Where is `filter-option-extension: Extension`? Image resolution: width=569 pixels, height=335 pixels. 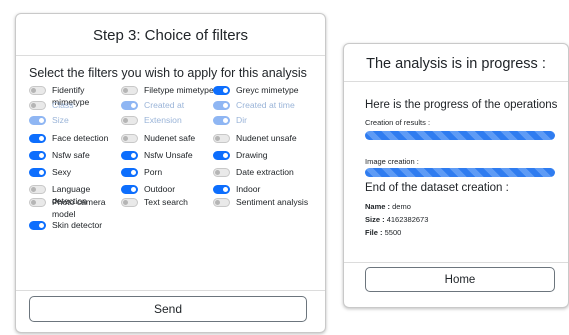 filter-option-extension: Extension is located at coordinates (168, 121).